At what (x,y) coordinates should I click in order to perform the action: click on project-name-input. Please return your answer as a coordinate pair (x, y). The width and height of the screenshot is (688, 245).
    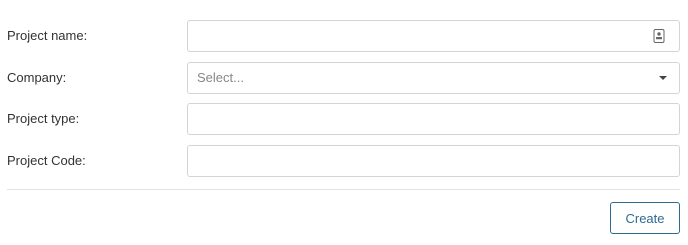
    Looking at the image, I should click on (433, 36).